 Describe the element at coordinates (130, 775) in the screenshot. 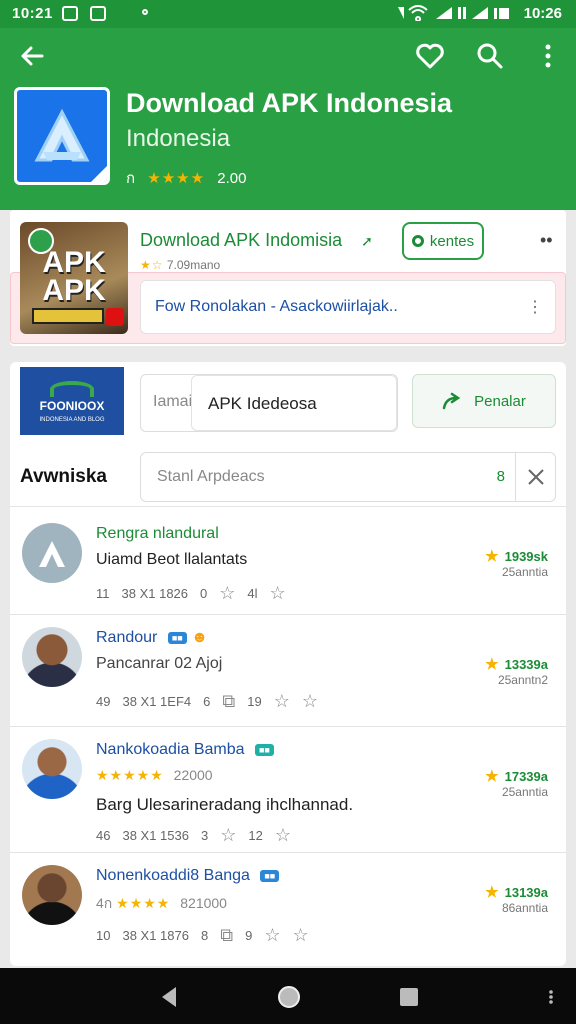

I see `rating-stars: ★★★★★` at that location.